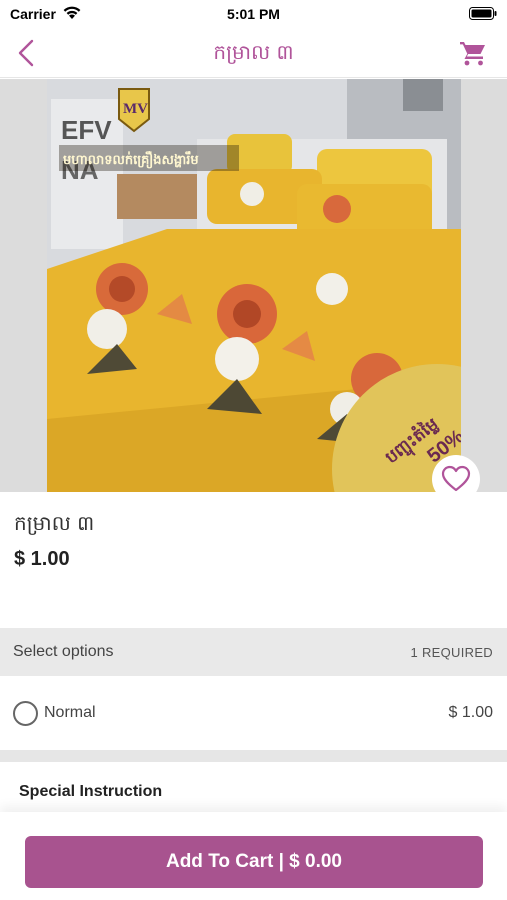 The image size is (507, 900). Describe the element at coordinates (253, 756) in the screenshot. I see `section-divider` at that location.